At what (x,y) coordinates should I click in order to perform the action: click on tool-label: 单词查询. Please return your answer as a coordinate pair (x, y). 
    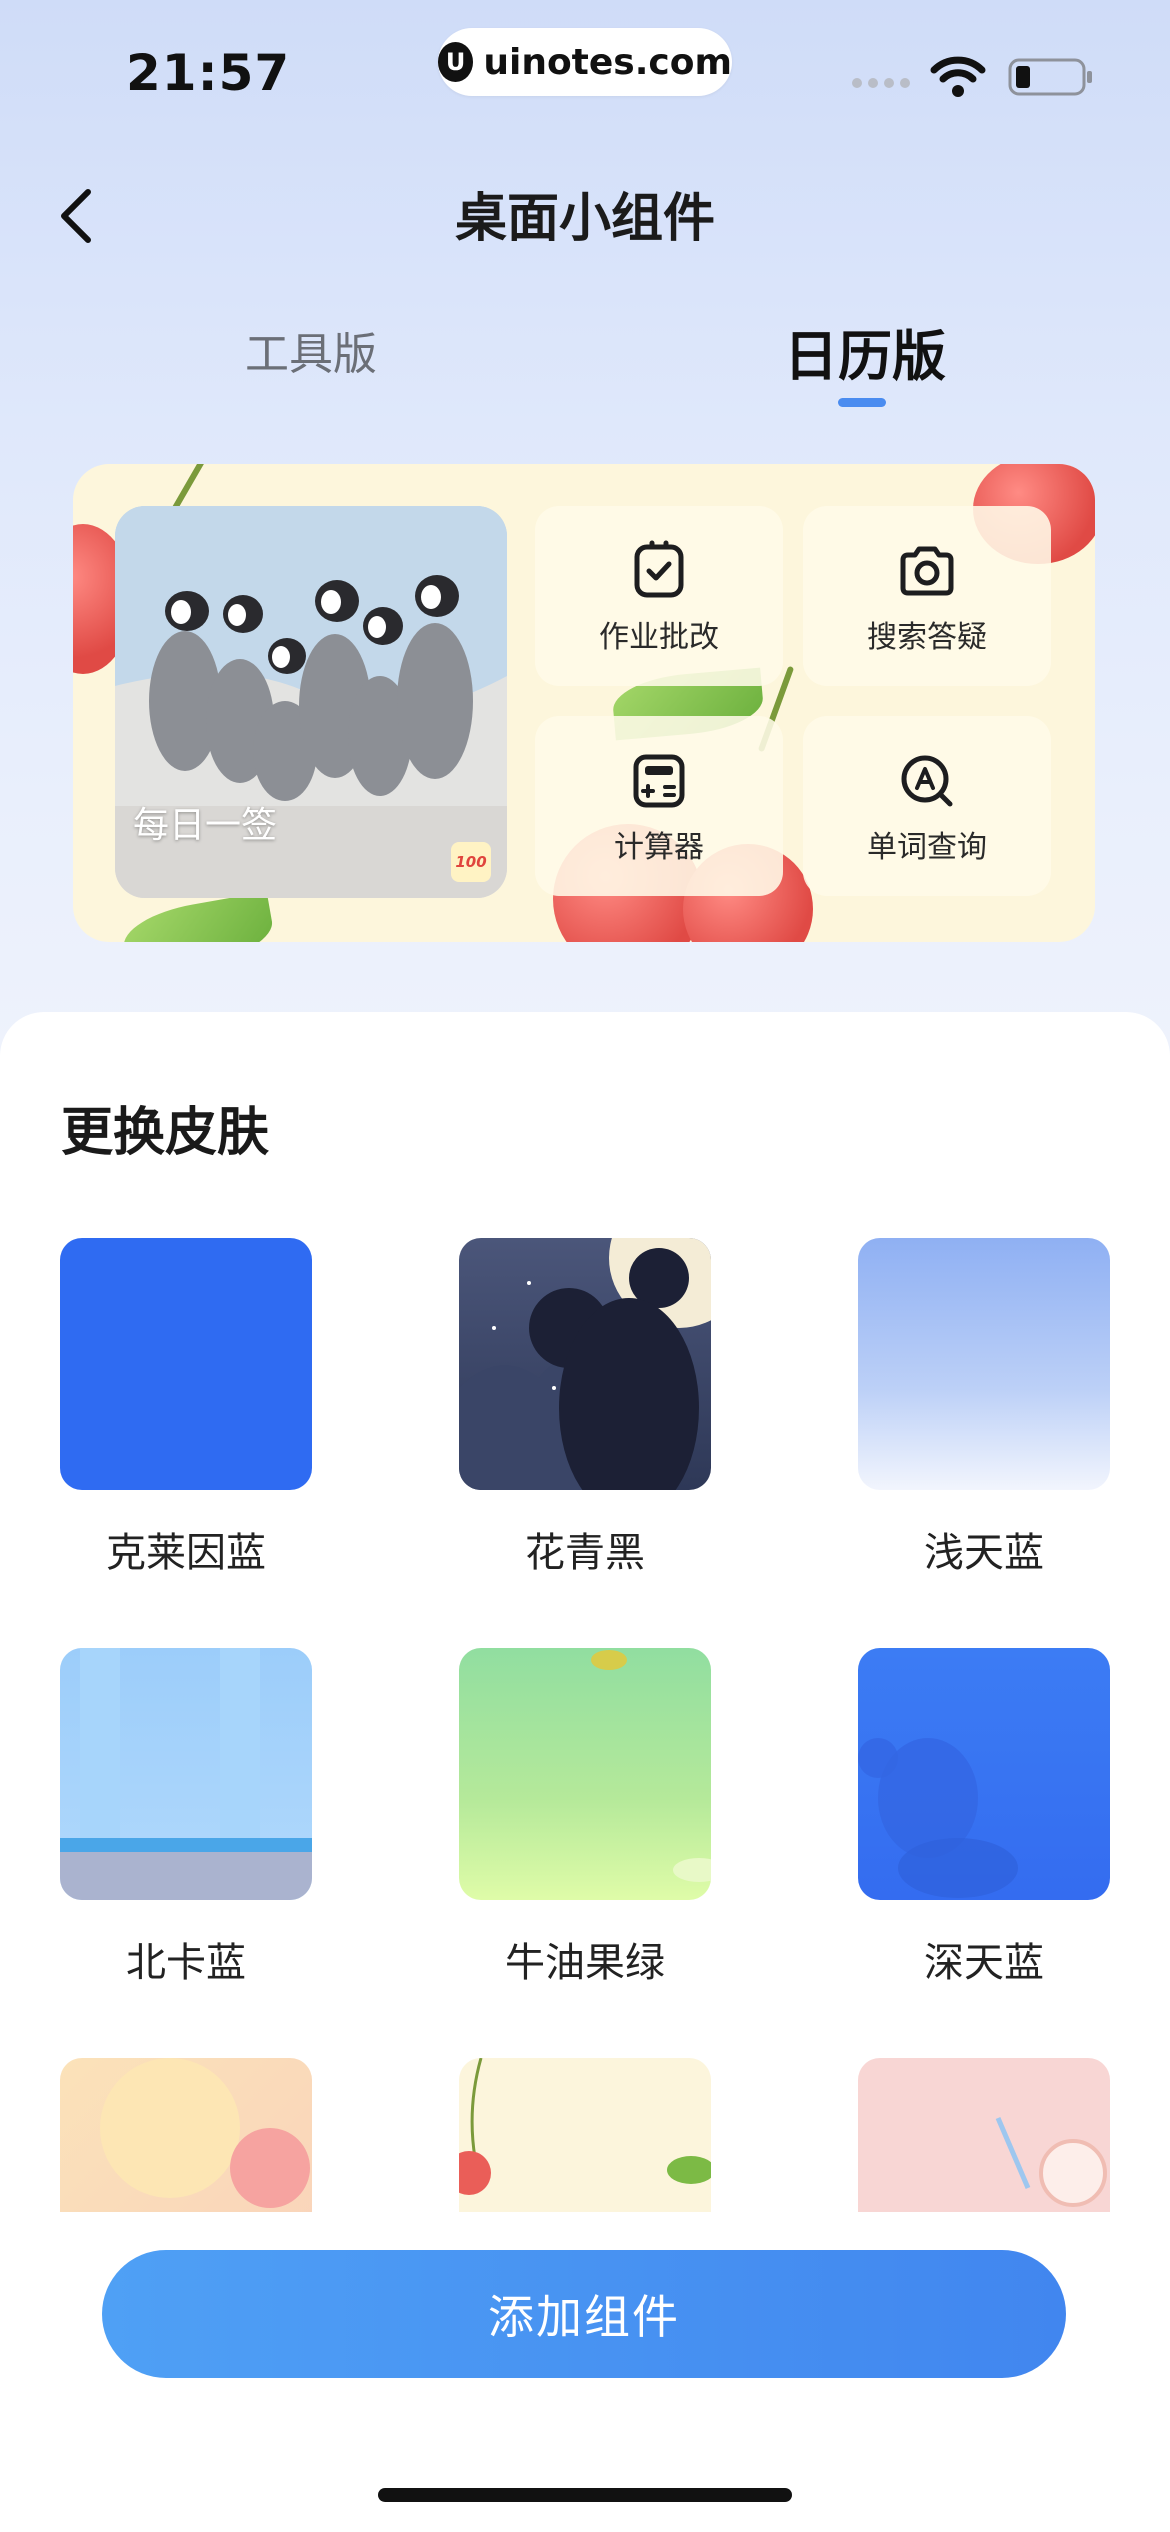
    Looking at the image, I should click on (927, 847).